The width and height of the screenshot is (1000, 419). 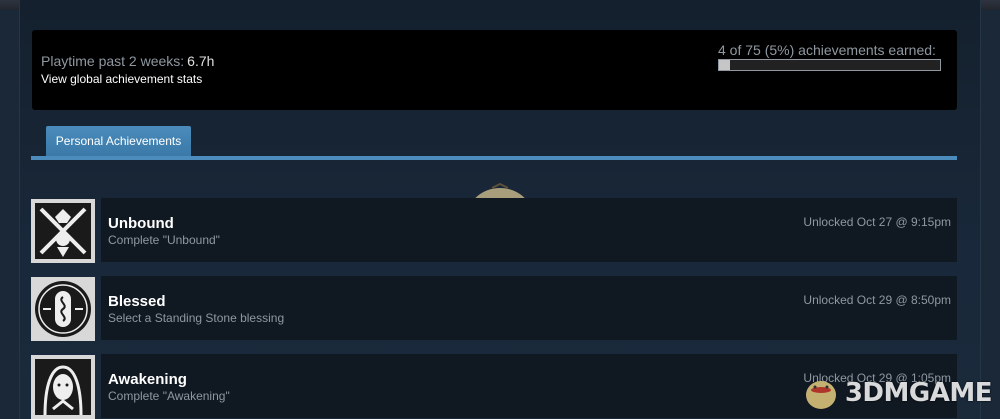 What do you see at coordinates (196, 318) in the screenshot?
I see `achievement-description: Select a Standing Stone blessing` at bounding box center [196, 318].